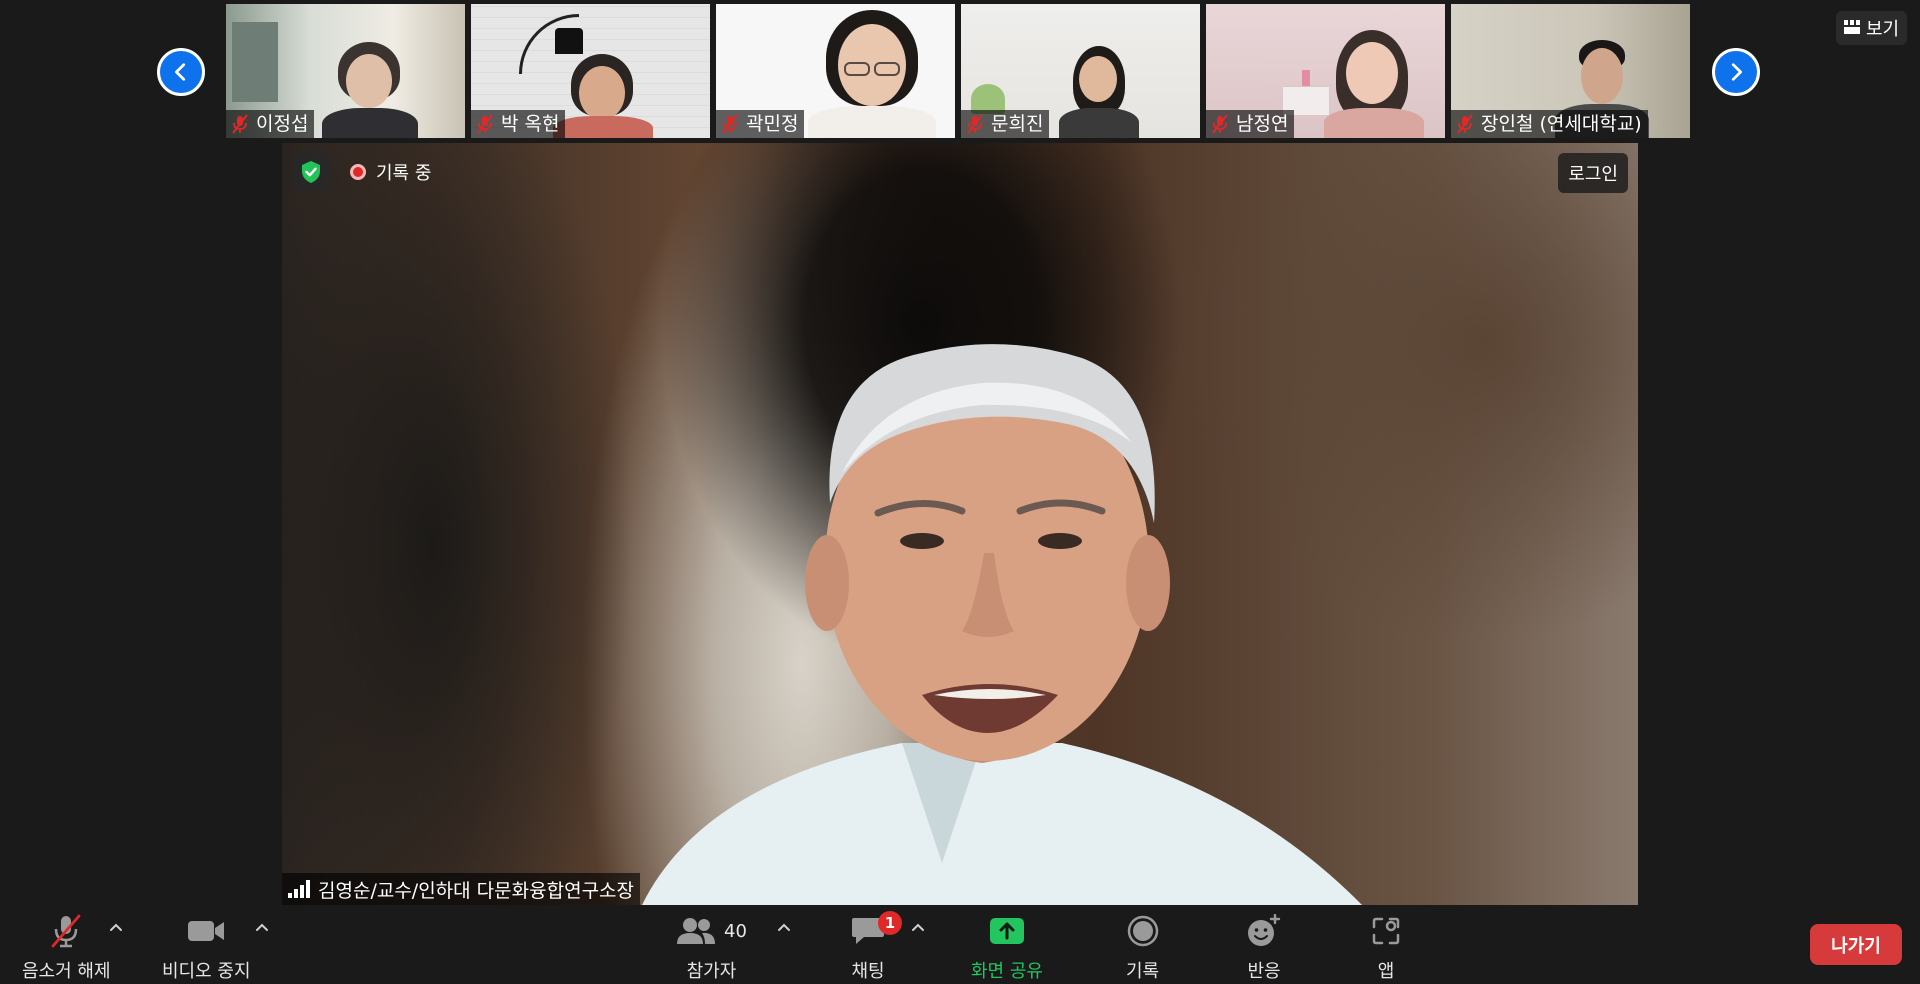  I want to click on record-button: 기록, so click(1142, 947).